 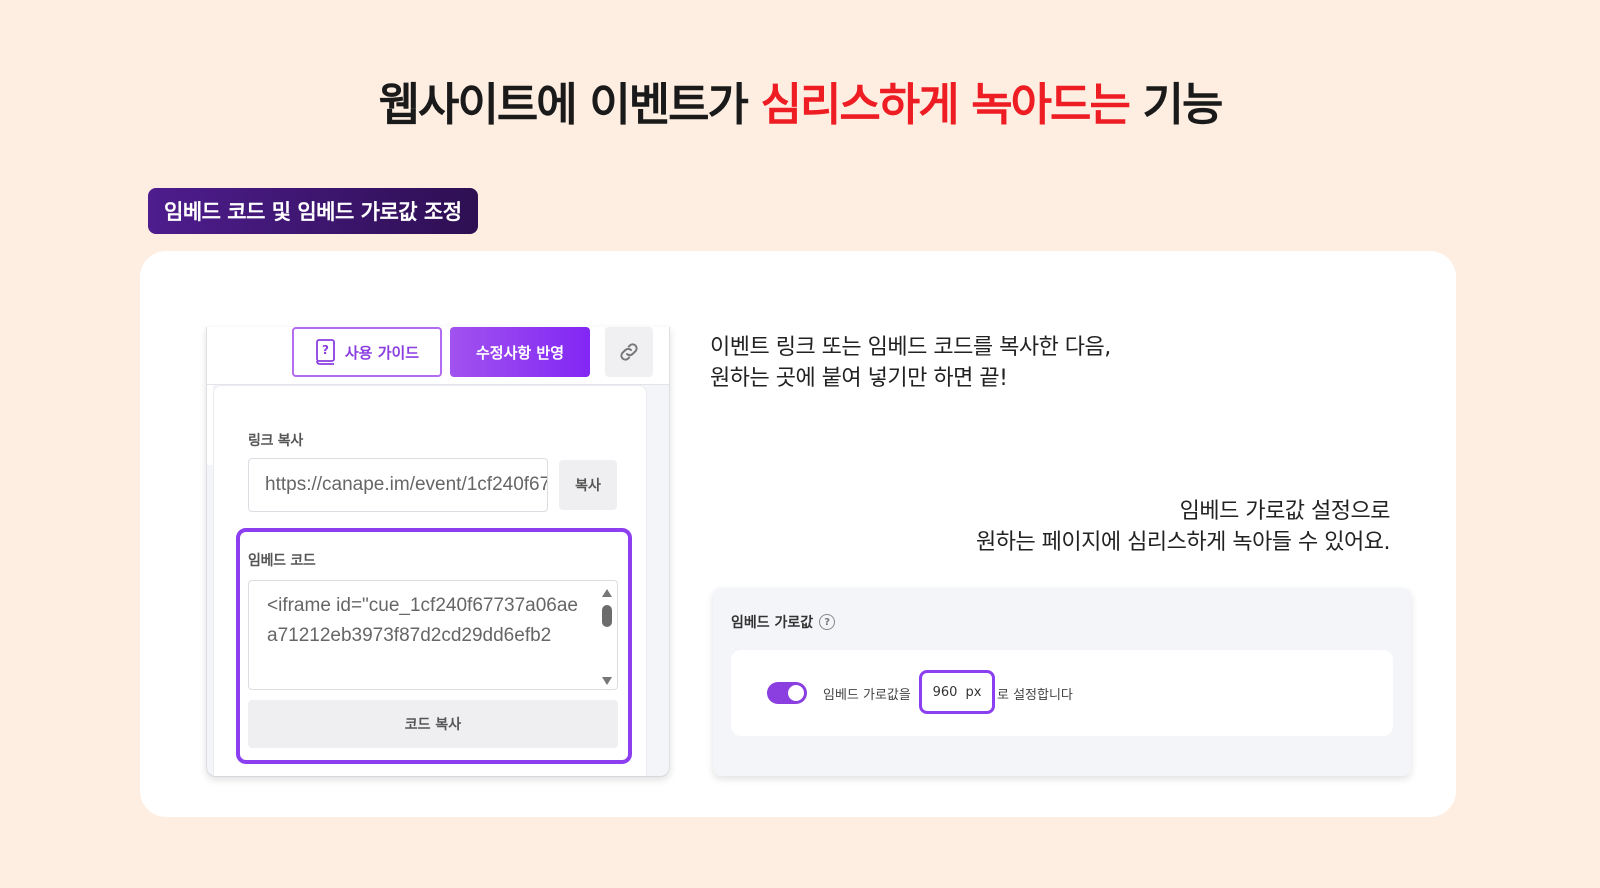 I want to click on guide-button: ? 사용 가이드, so click(x=367, y=352).